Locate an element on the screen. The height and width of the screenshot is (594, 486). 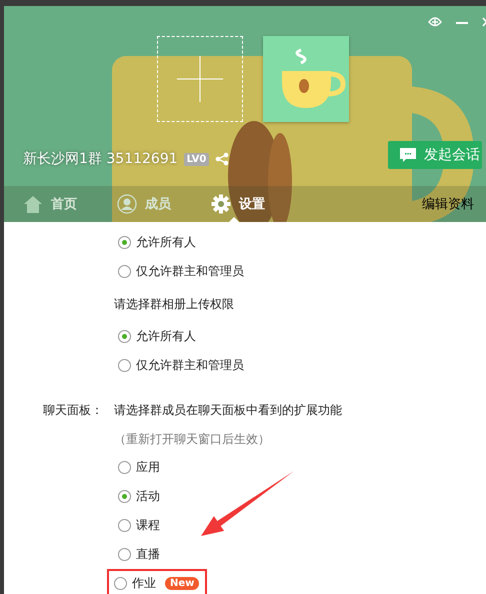
plus-icon is located at coordinates (200, 79).